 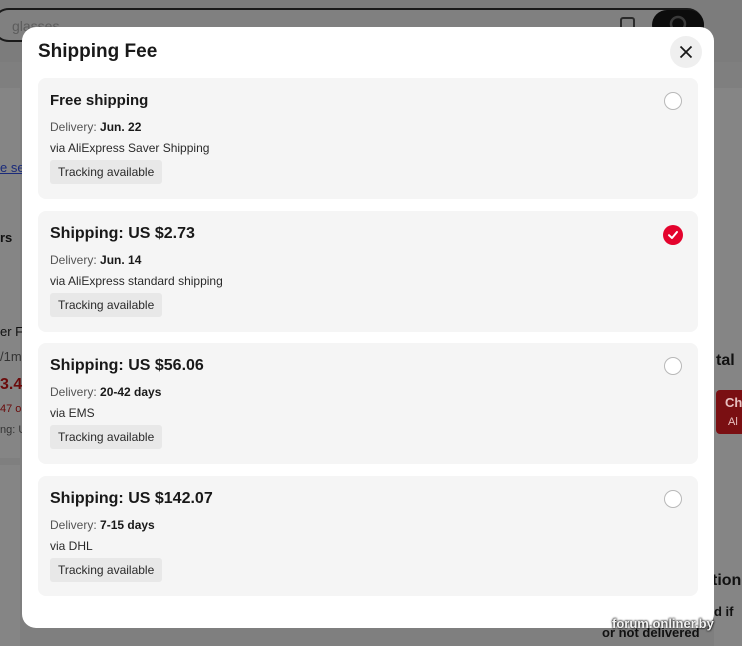 I want to click on option-delivery: Delivery: 7-15 days, so click(x=102, y=525).